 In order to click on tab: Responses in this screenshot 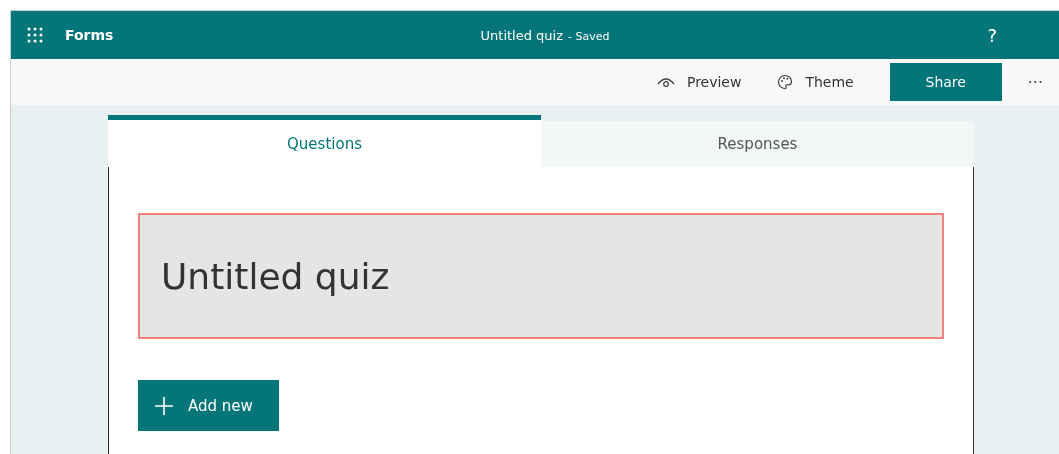, I will do `click(757, 144)`.